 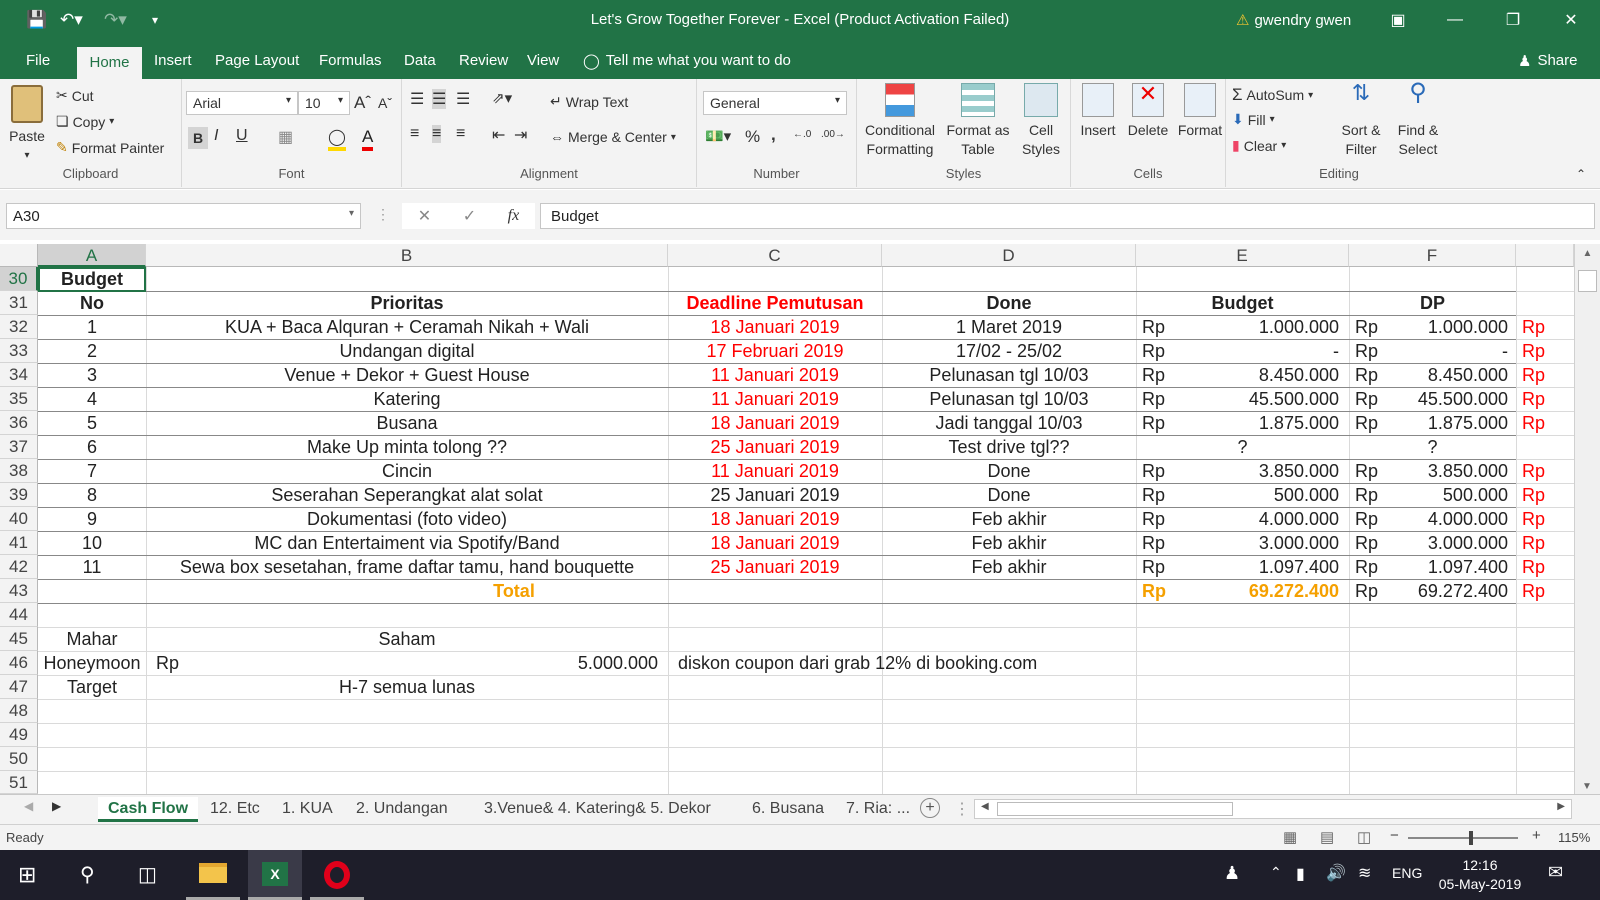 I want to click on tab-home: Home, so click(x=109, y=63).